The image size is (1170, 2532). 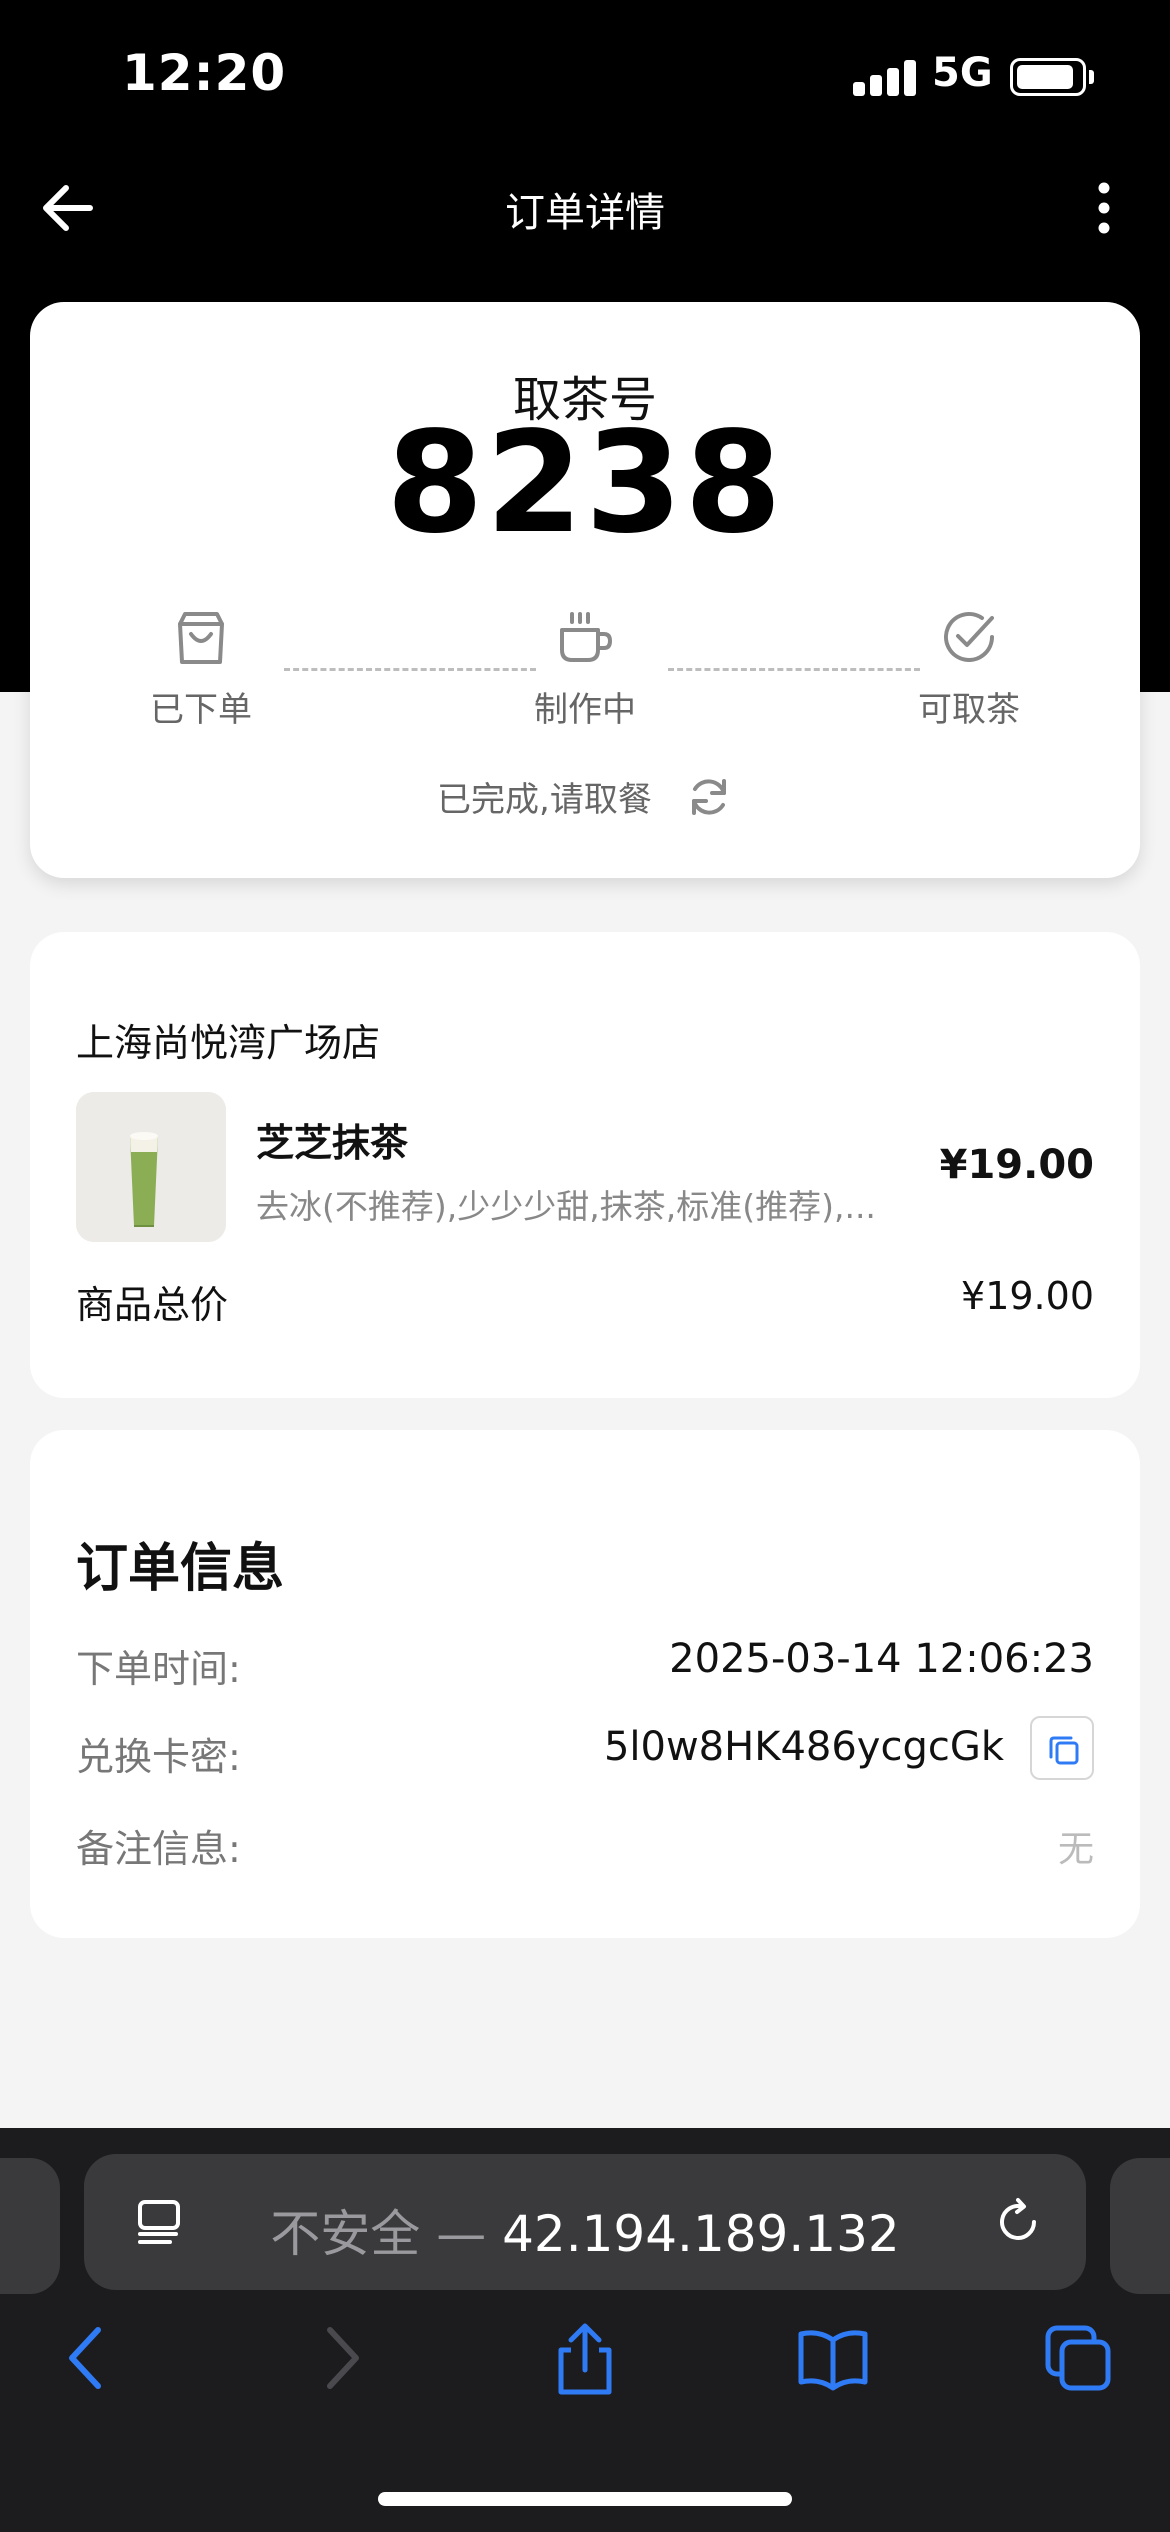 What do you see at coordinates (201, 710) in the screenshot?
I see `step-label: 已下单` at bounding box center [201, 710].